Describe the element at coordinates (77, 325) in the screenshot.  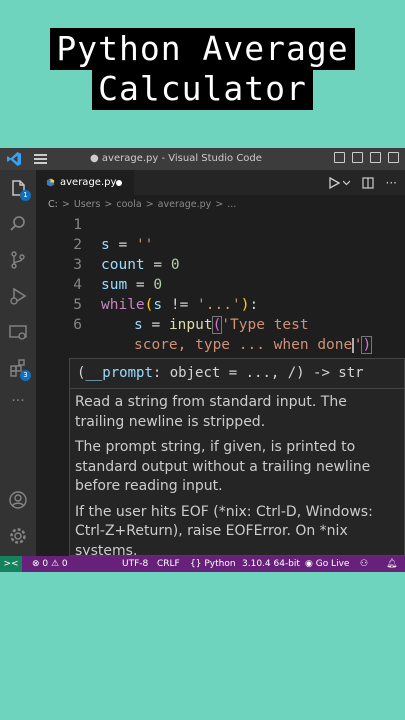
I see `line-number: 6` at that location.